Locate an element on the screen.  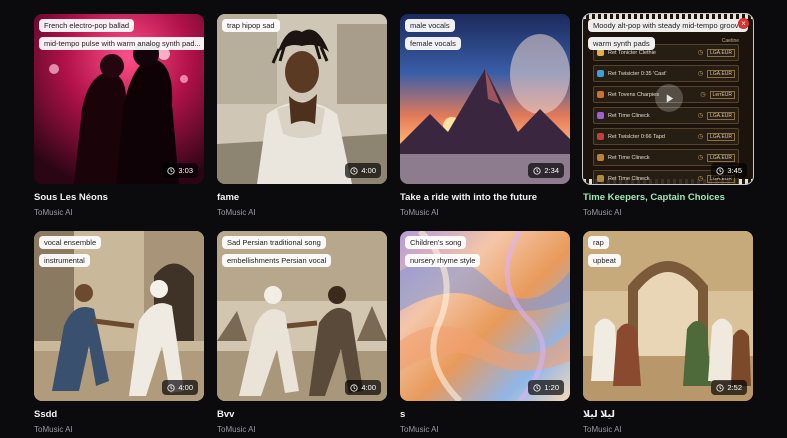
style-tag: male vocals is located at coordinates (430, 25).